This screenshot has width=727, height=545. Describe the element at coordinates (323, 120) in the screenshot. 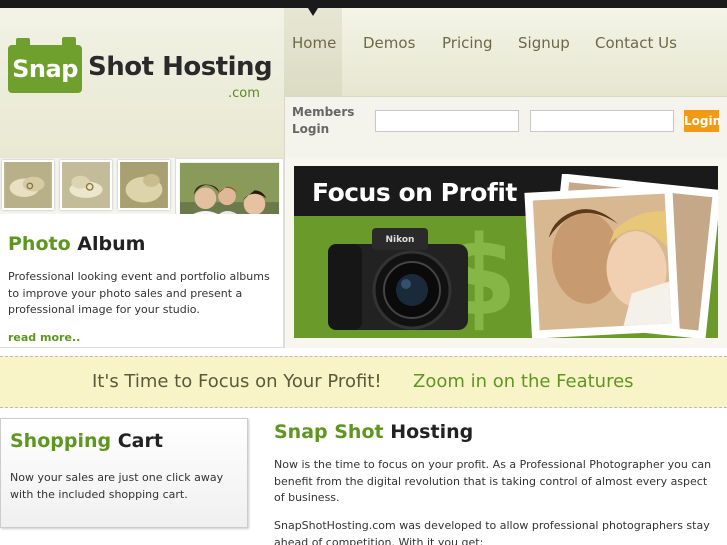

I see `members-login-label: Members Login` at that location.